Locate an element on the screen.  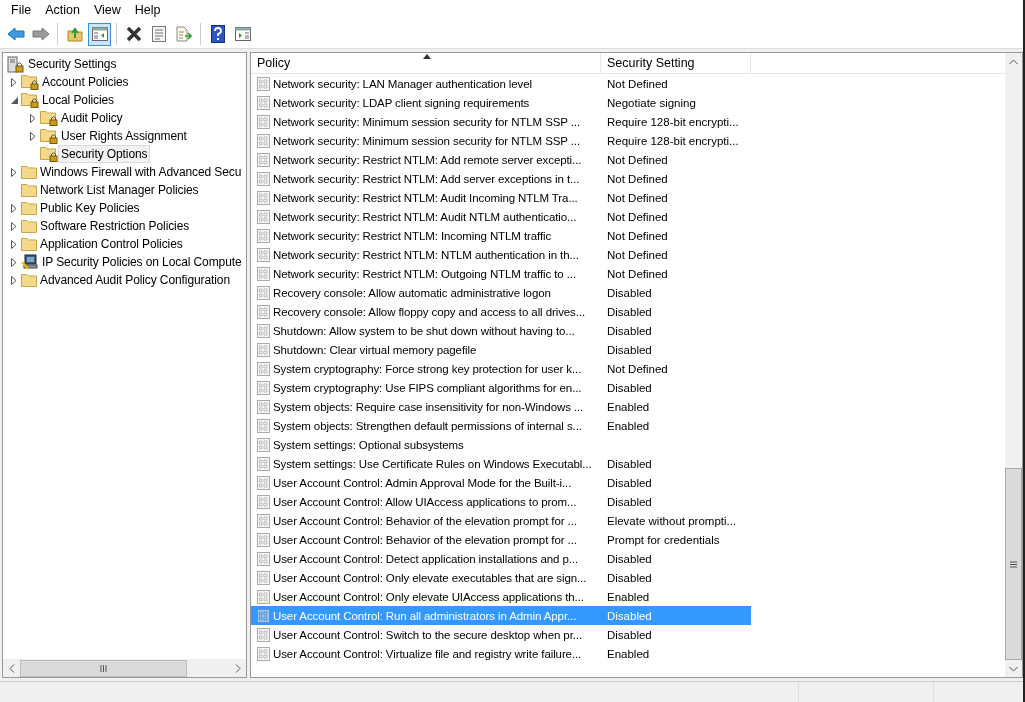
tree-item: Security Settings is located at coordinates (72, 64).